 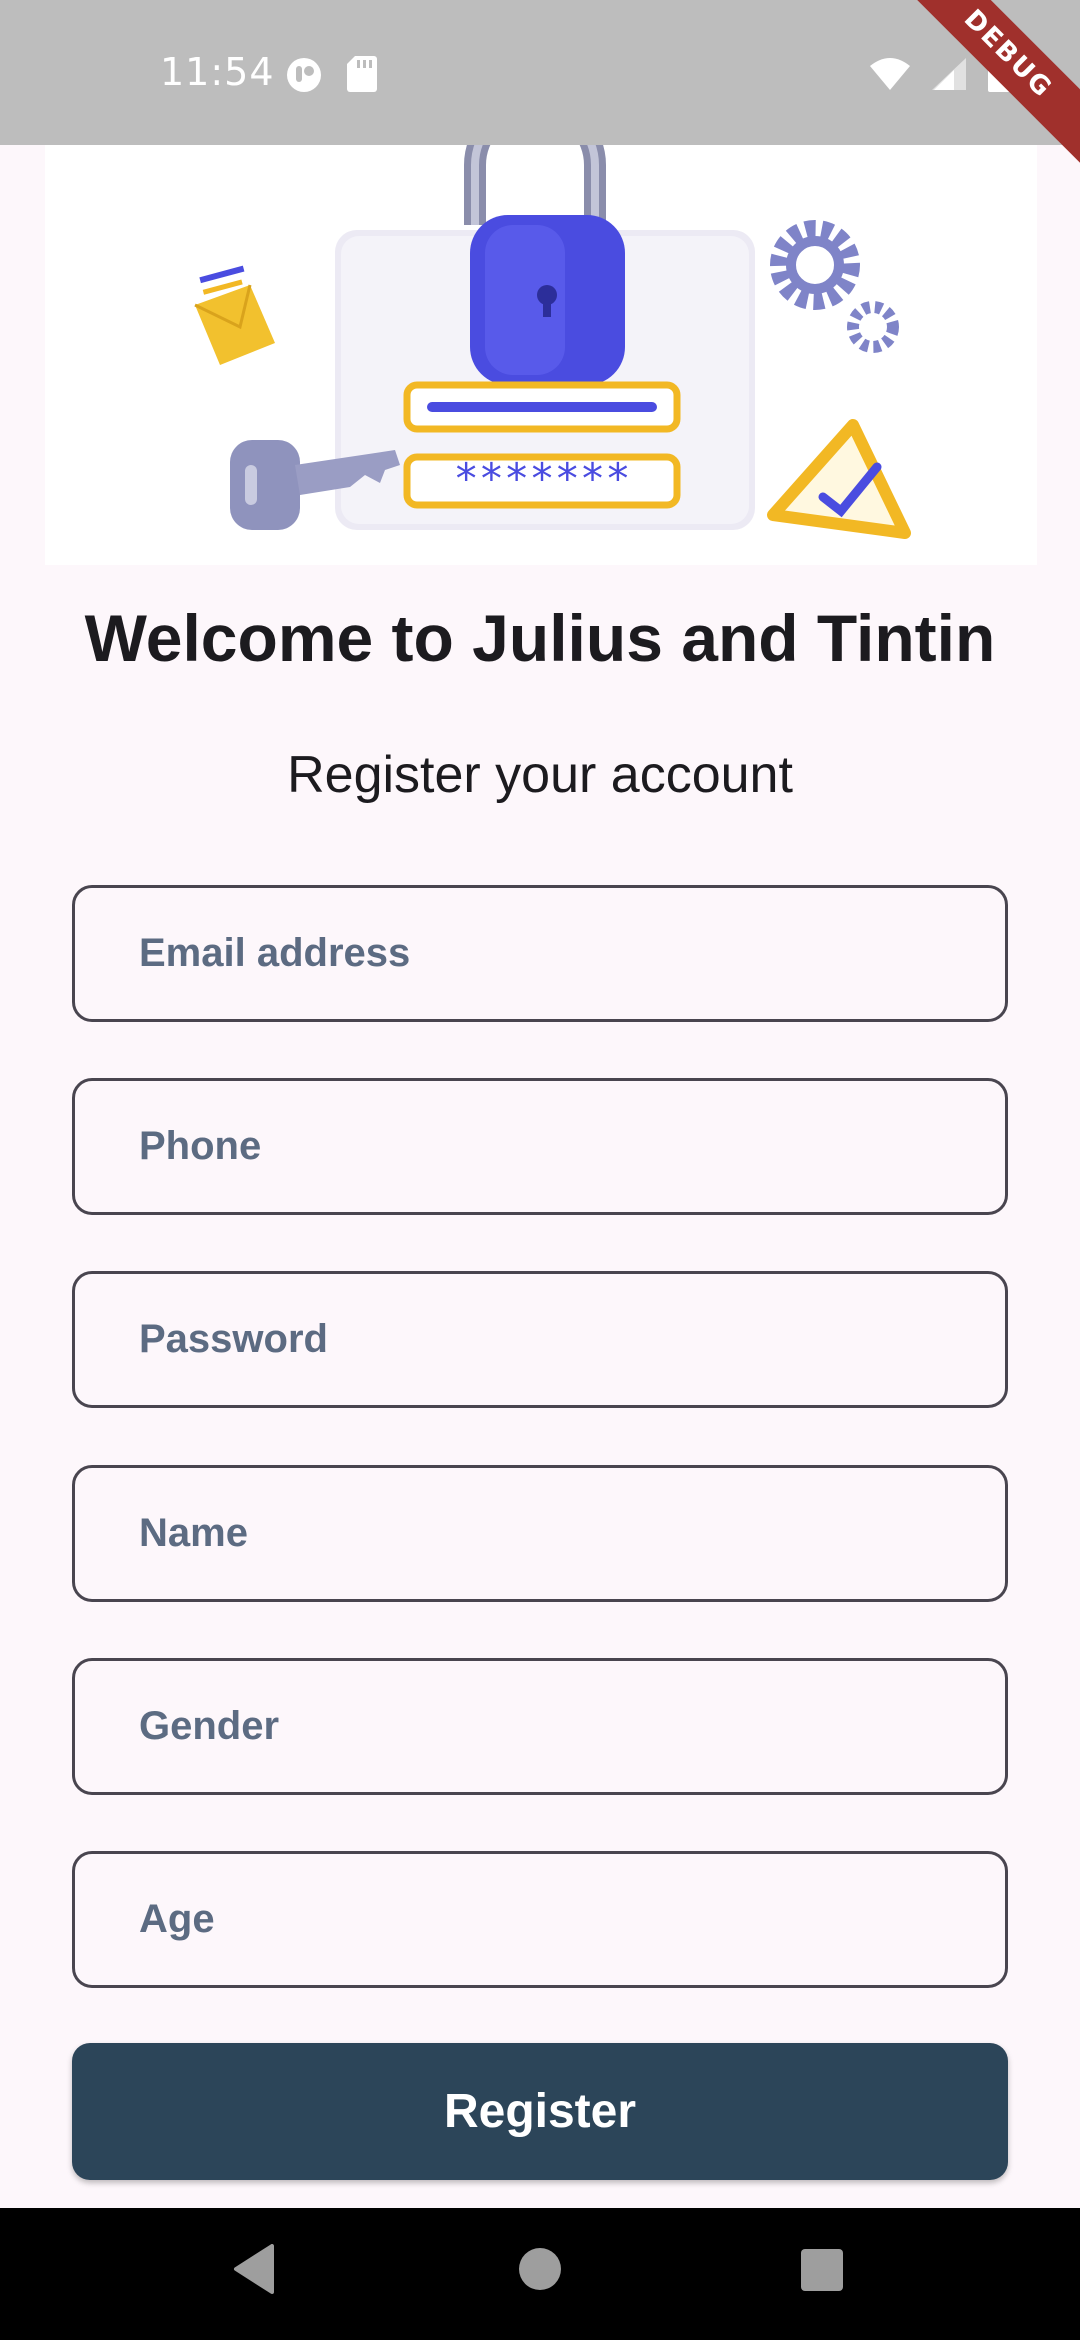 I want to click on signal-icon, so click(x=949, y=76).